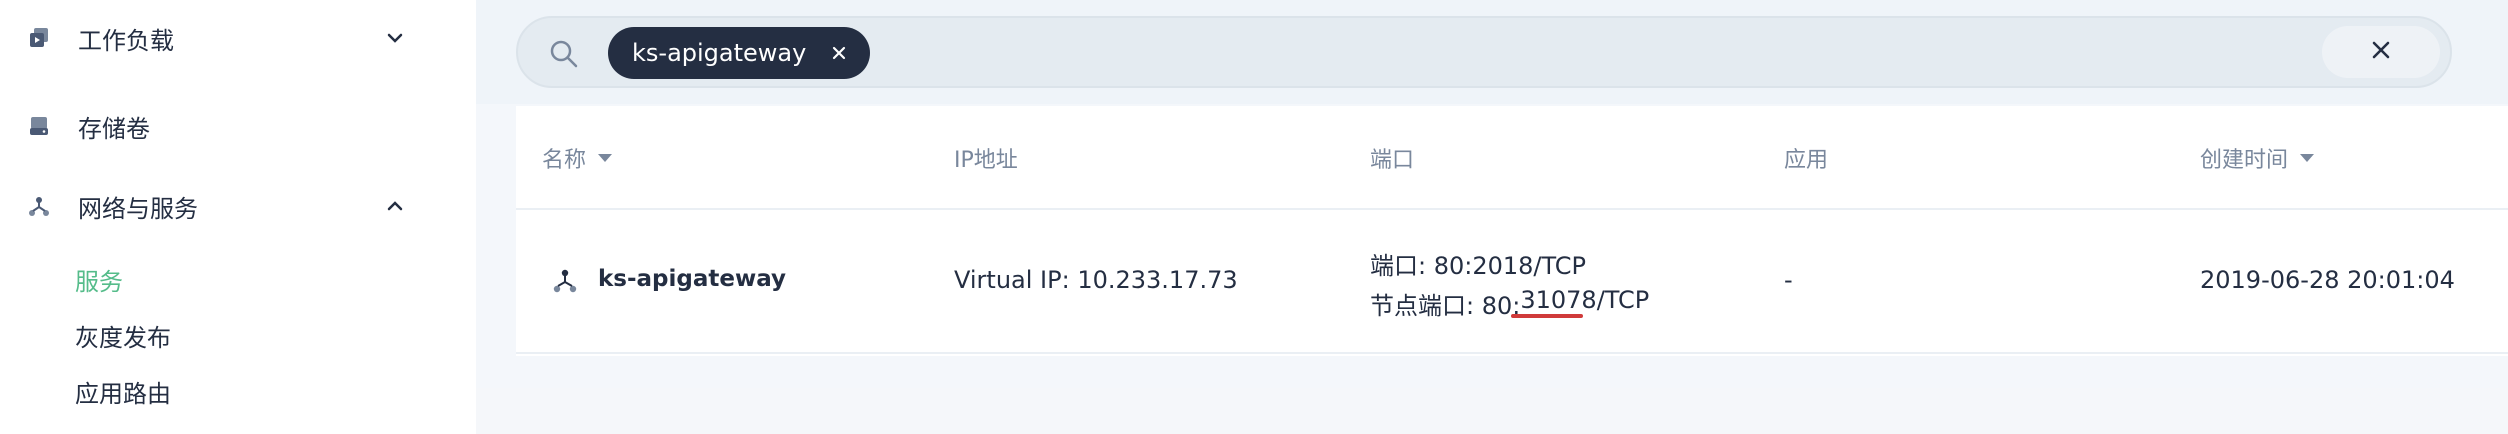 This screenshot has width=2508, height=434. What do you see at coordinates (126, 40) in the screenshot?
I see `sidebar-group-label: 工作负载` at bounding box center [126, 40].